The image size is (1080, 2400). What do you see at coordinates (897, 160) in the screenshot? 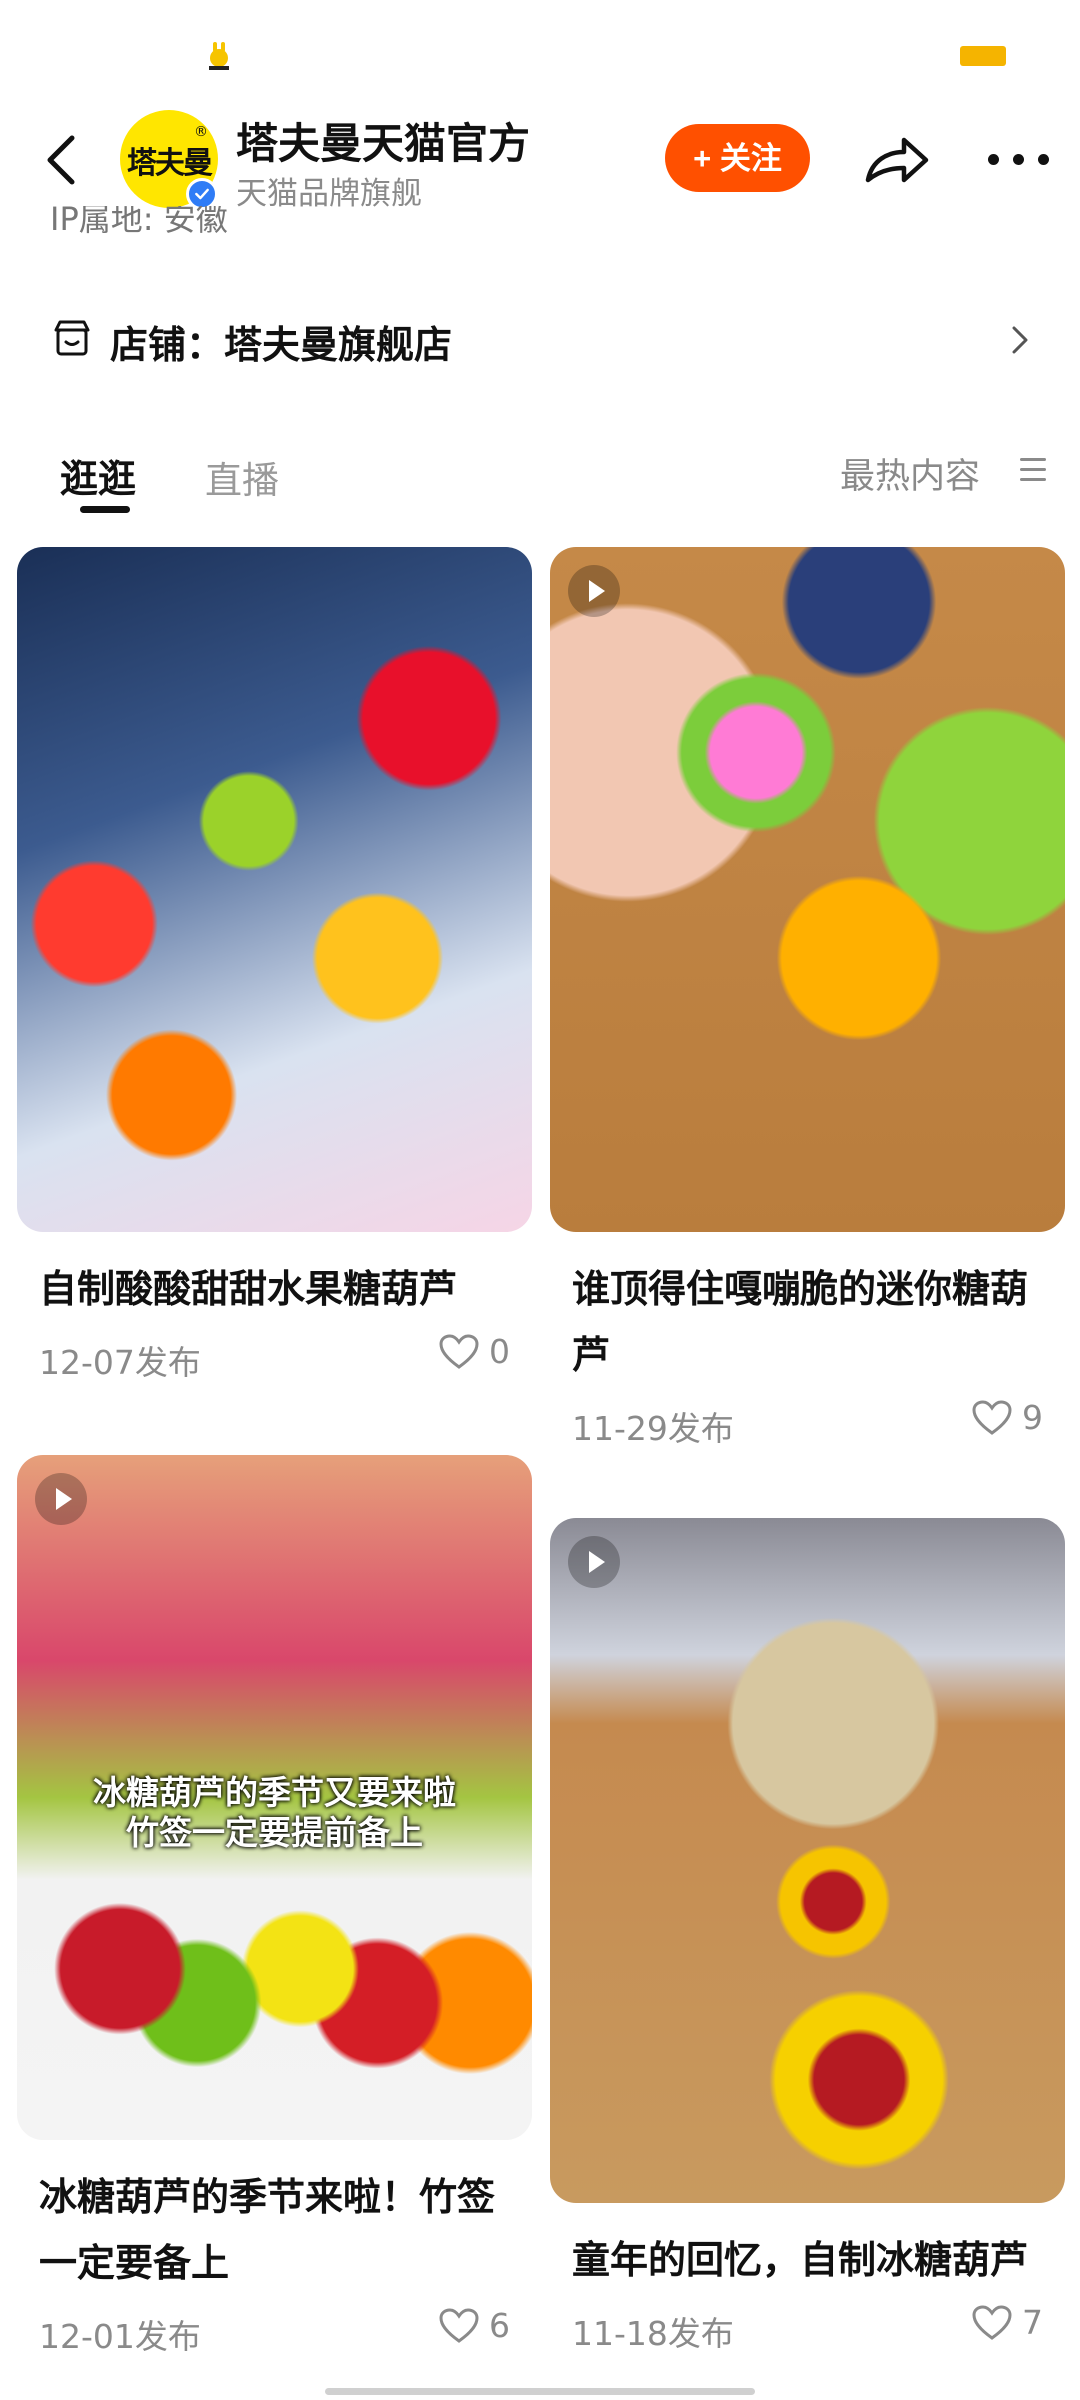
I see `share-icon` at bounding box center [897, 160].